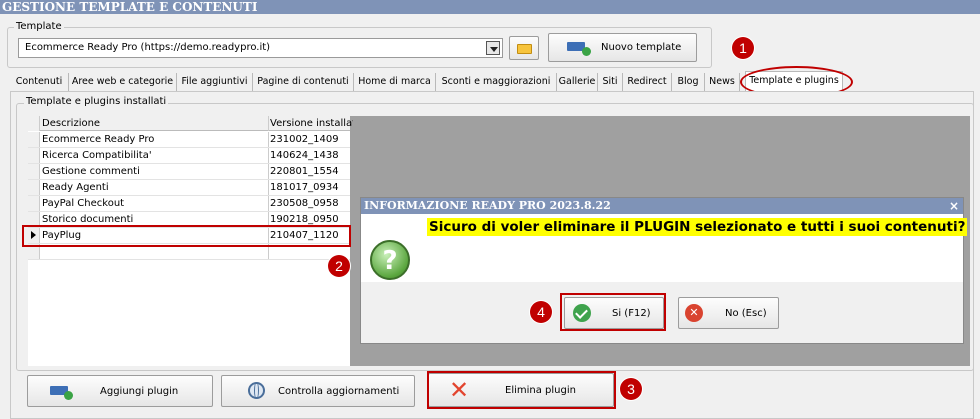 The width and height of the screenshot is (980, 419). Describe the element at coordinates (743, 48) in the screenshot. I see `marker-1: 1` at that location.